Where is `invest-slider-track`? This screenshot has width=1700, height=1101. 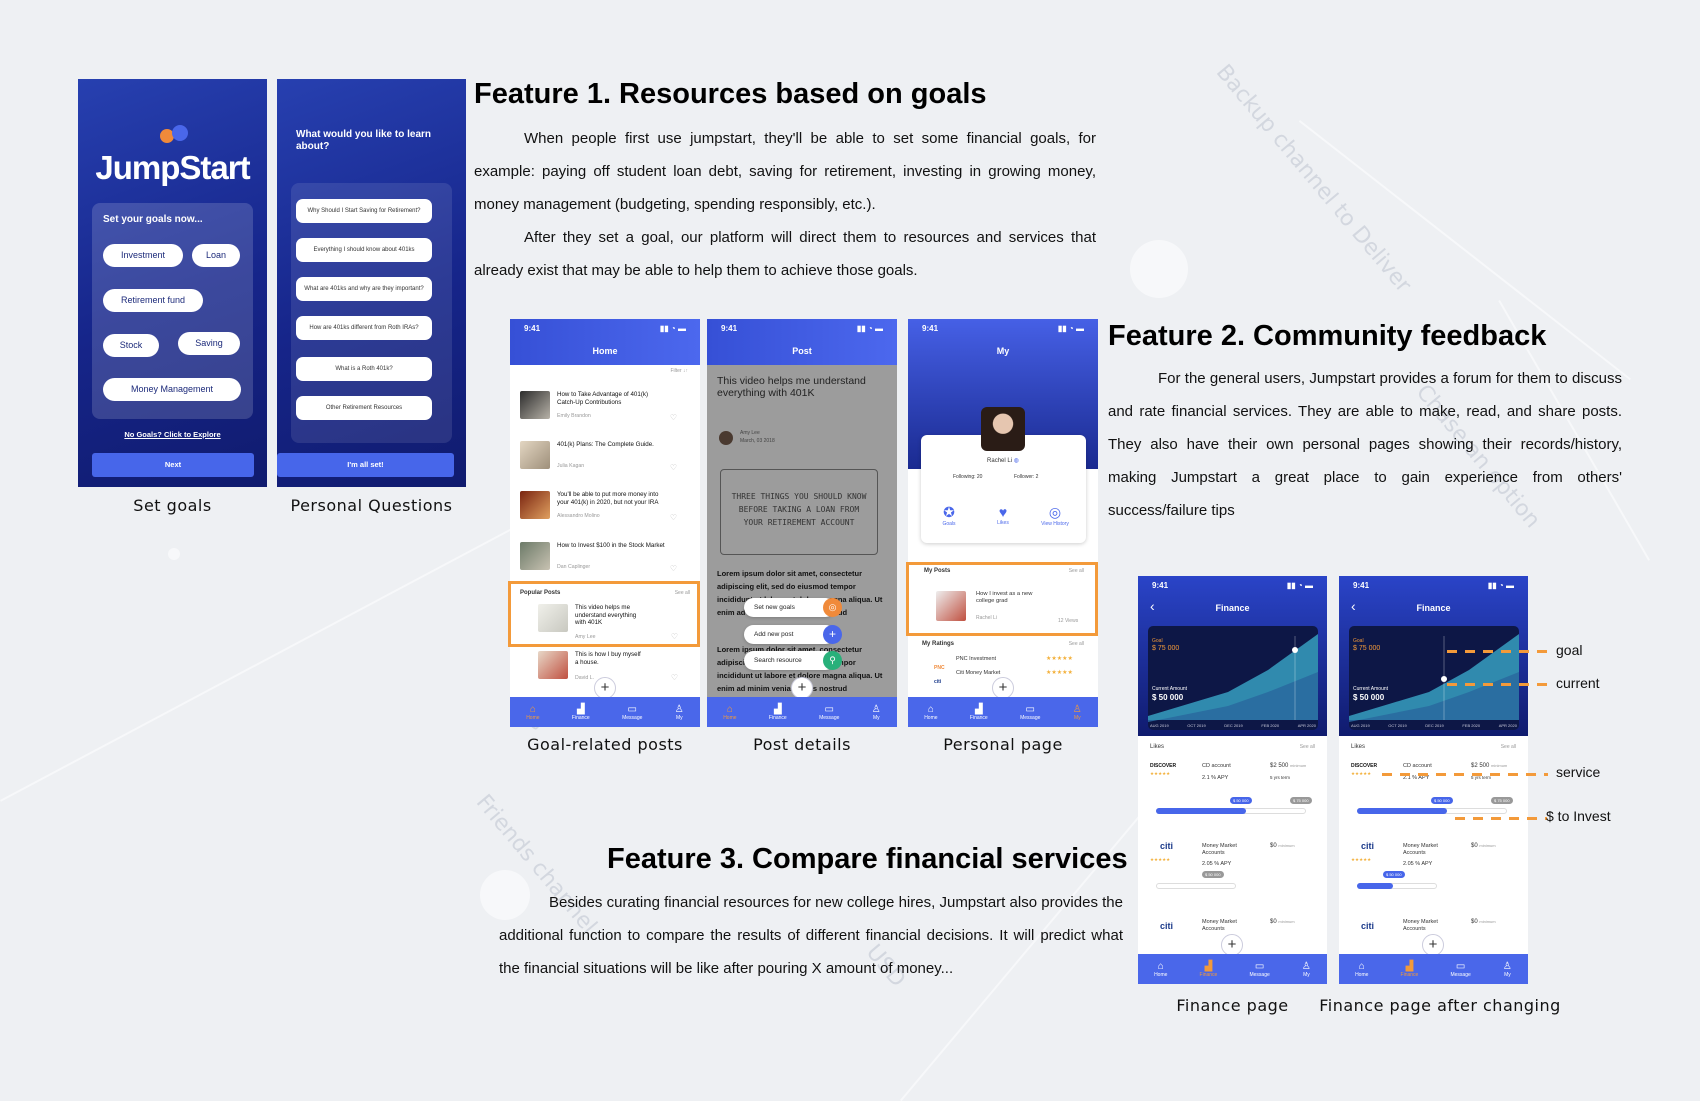 invest-slider-track is located at coordinates (1196, 886).